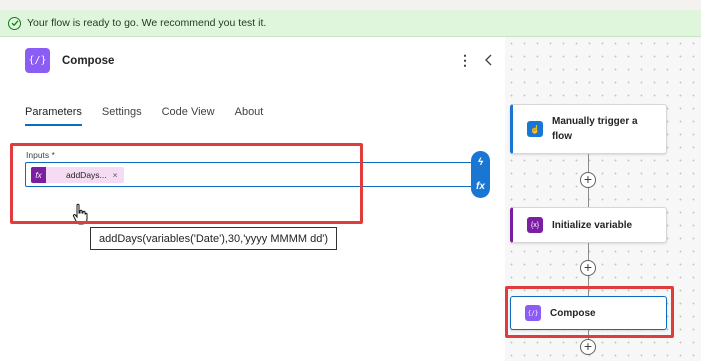  I want to click on tab-code-view: Code View, so click(188, 116).